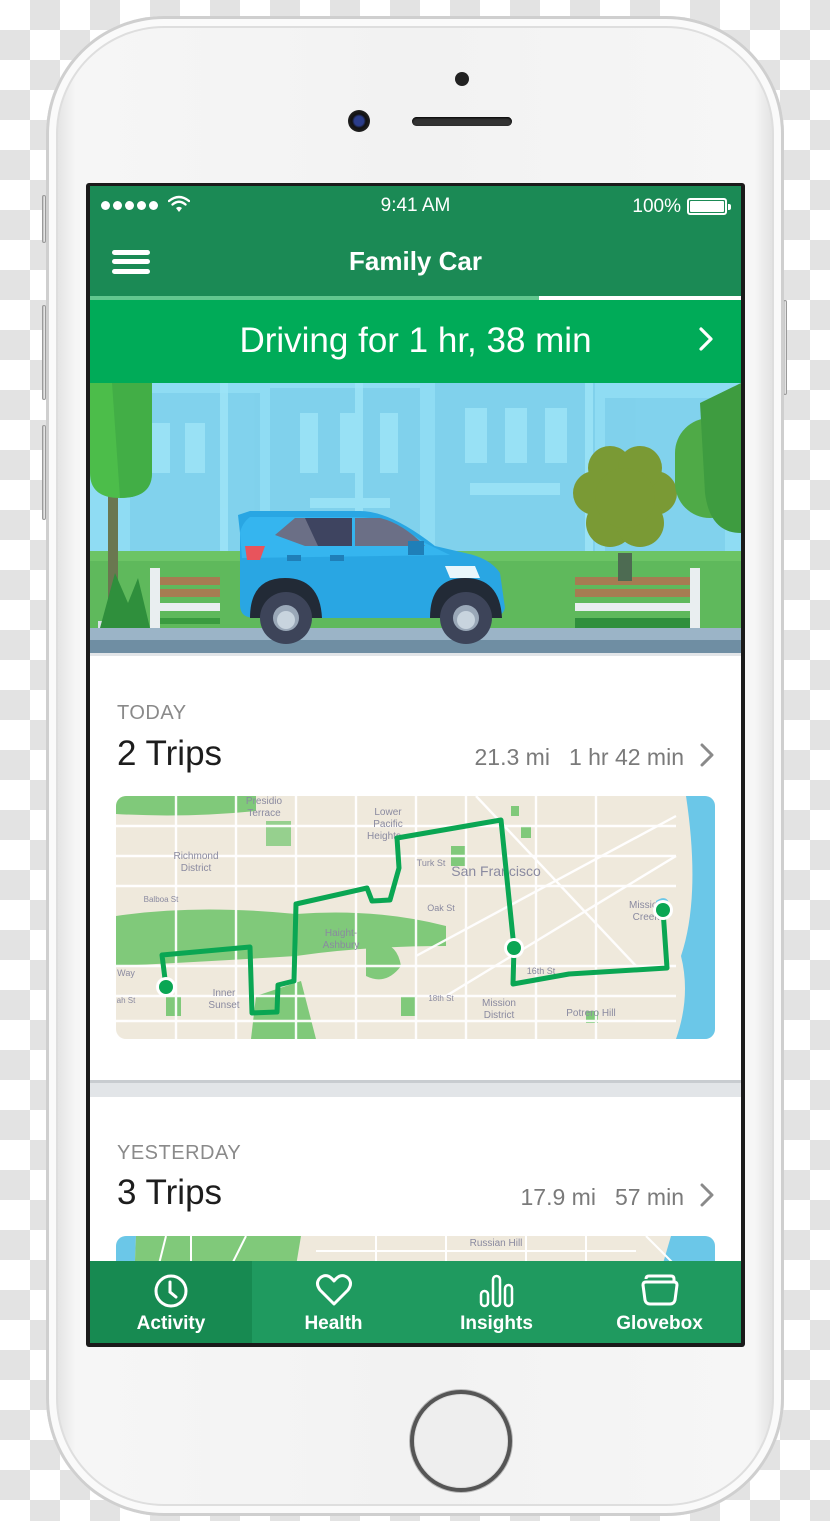 The width and height of the screenshot is (830, 1521). Describe the element at coordinates (223, 1005) in the screenshot. I see `svg-text: Sunset` at that location.